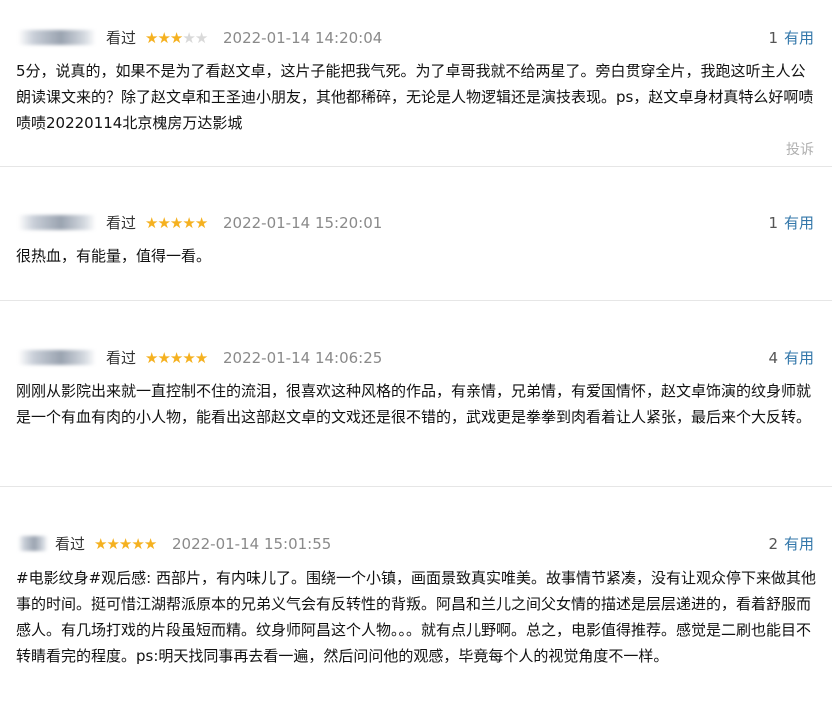 The height and width of the screenshot is (720, 832). Describe the element at coordinates (252, 544) in the screenshot. I see `review-time: 2022-01-14 15:01:55` at that location.